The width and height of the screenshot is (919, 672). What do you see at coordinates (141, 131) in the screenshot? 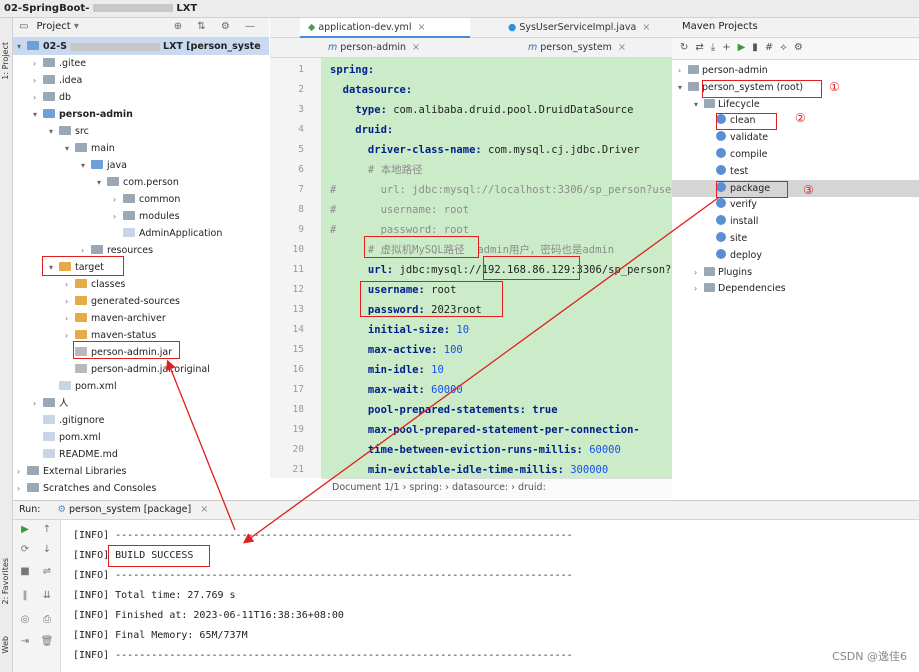
I see `project-tree-item: ▾ src` at bounding box center [141, 131].